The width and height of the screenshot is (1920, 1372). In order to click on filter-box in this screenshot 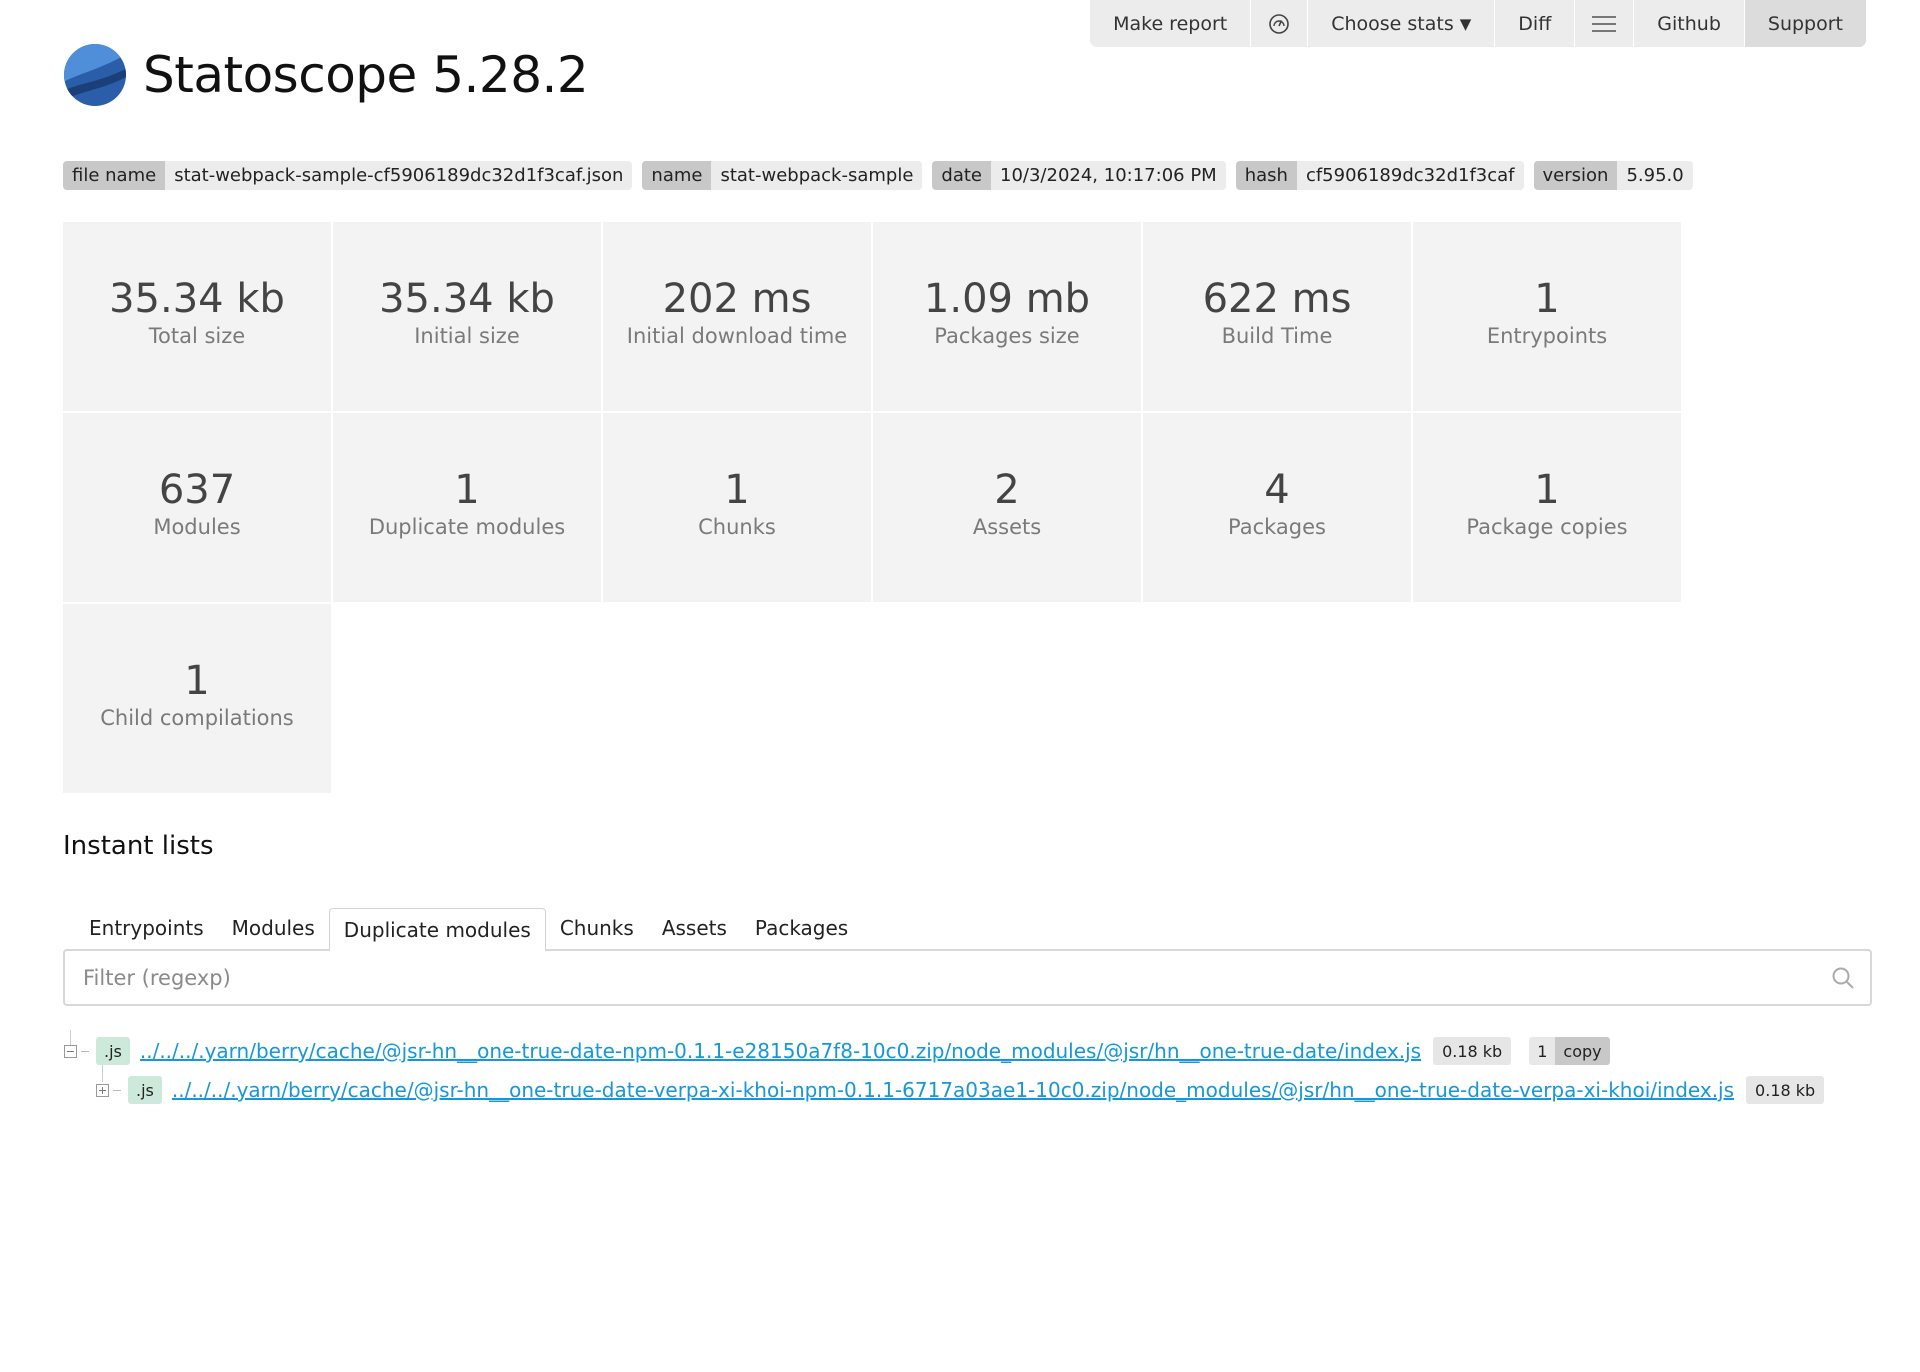, I will do `click(967, 977)`.